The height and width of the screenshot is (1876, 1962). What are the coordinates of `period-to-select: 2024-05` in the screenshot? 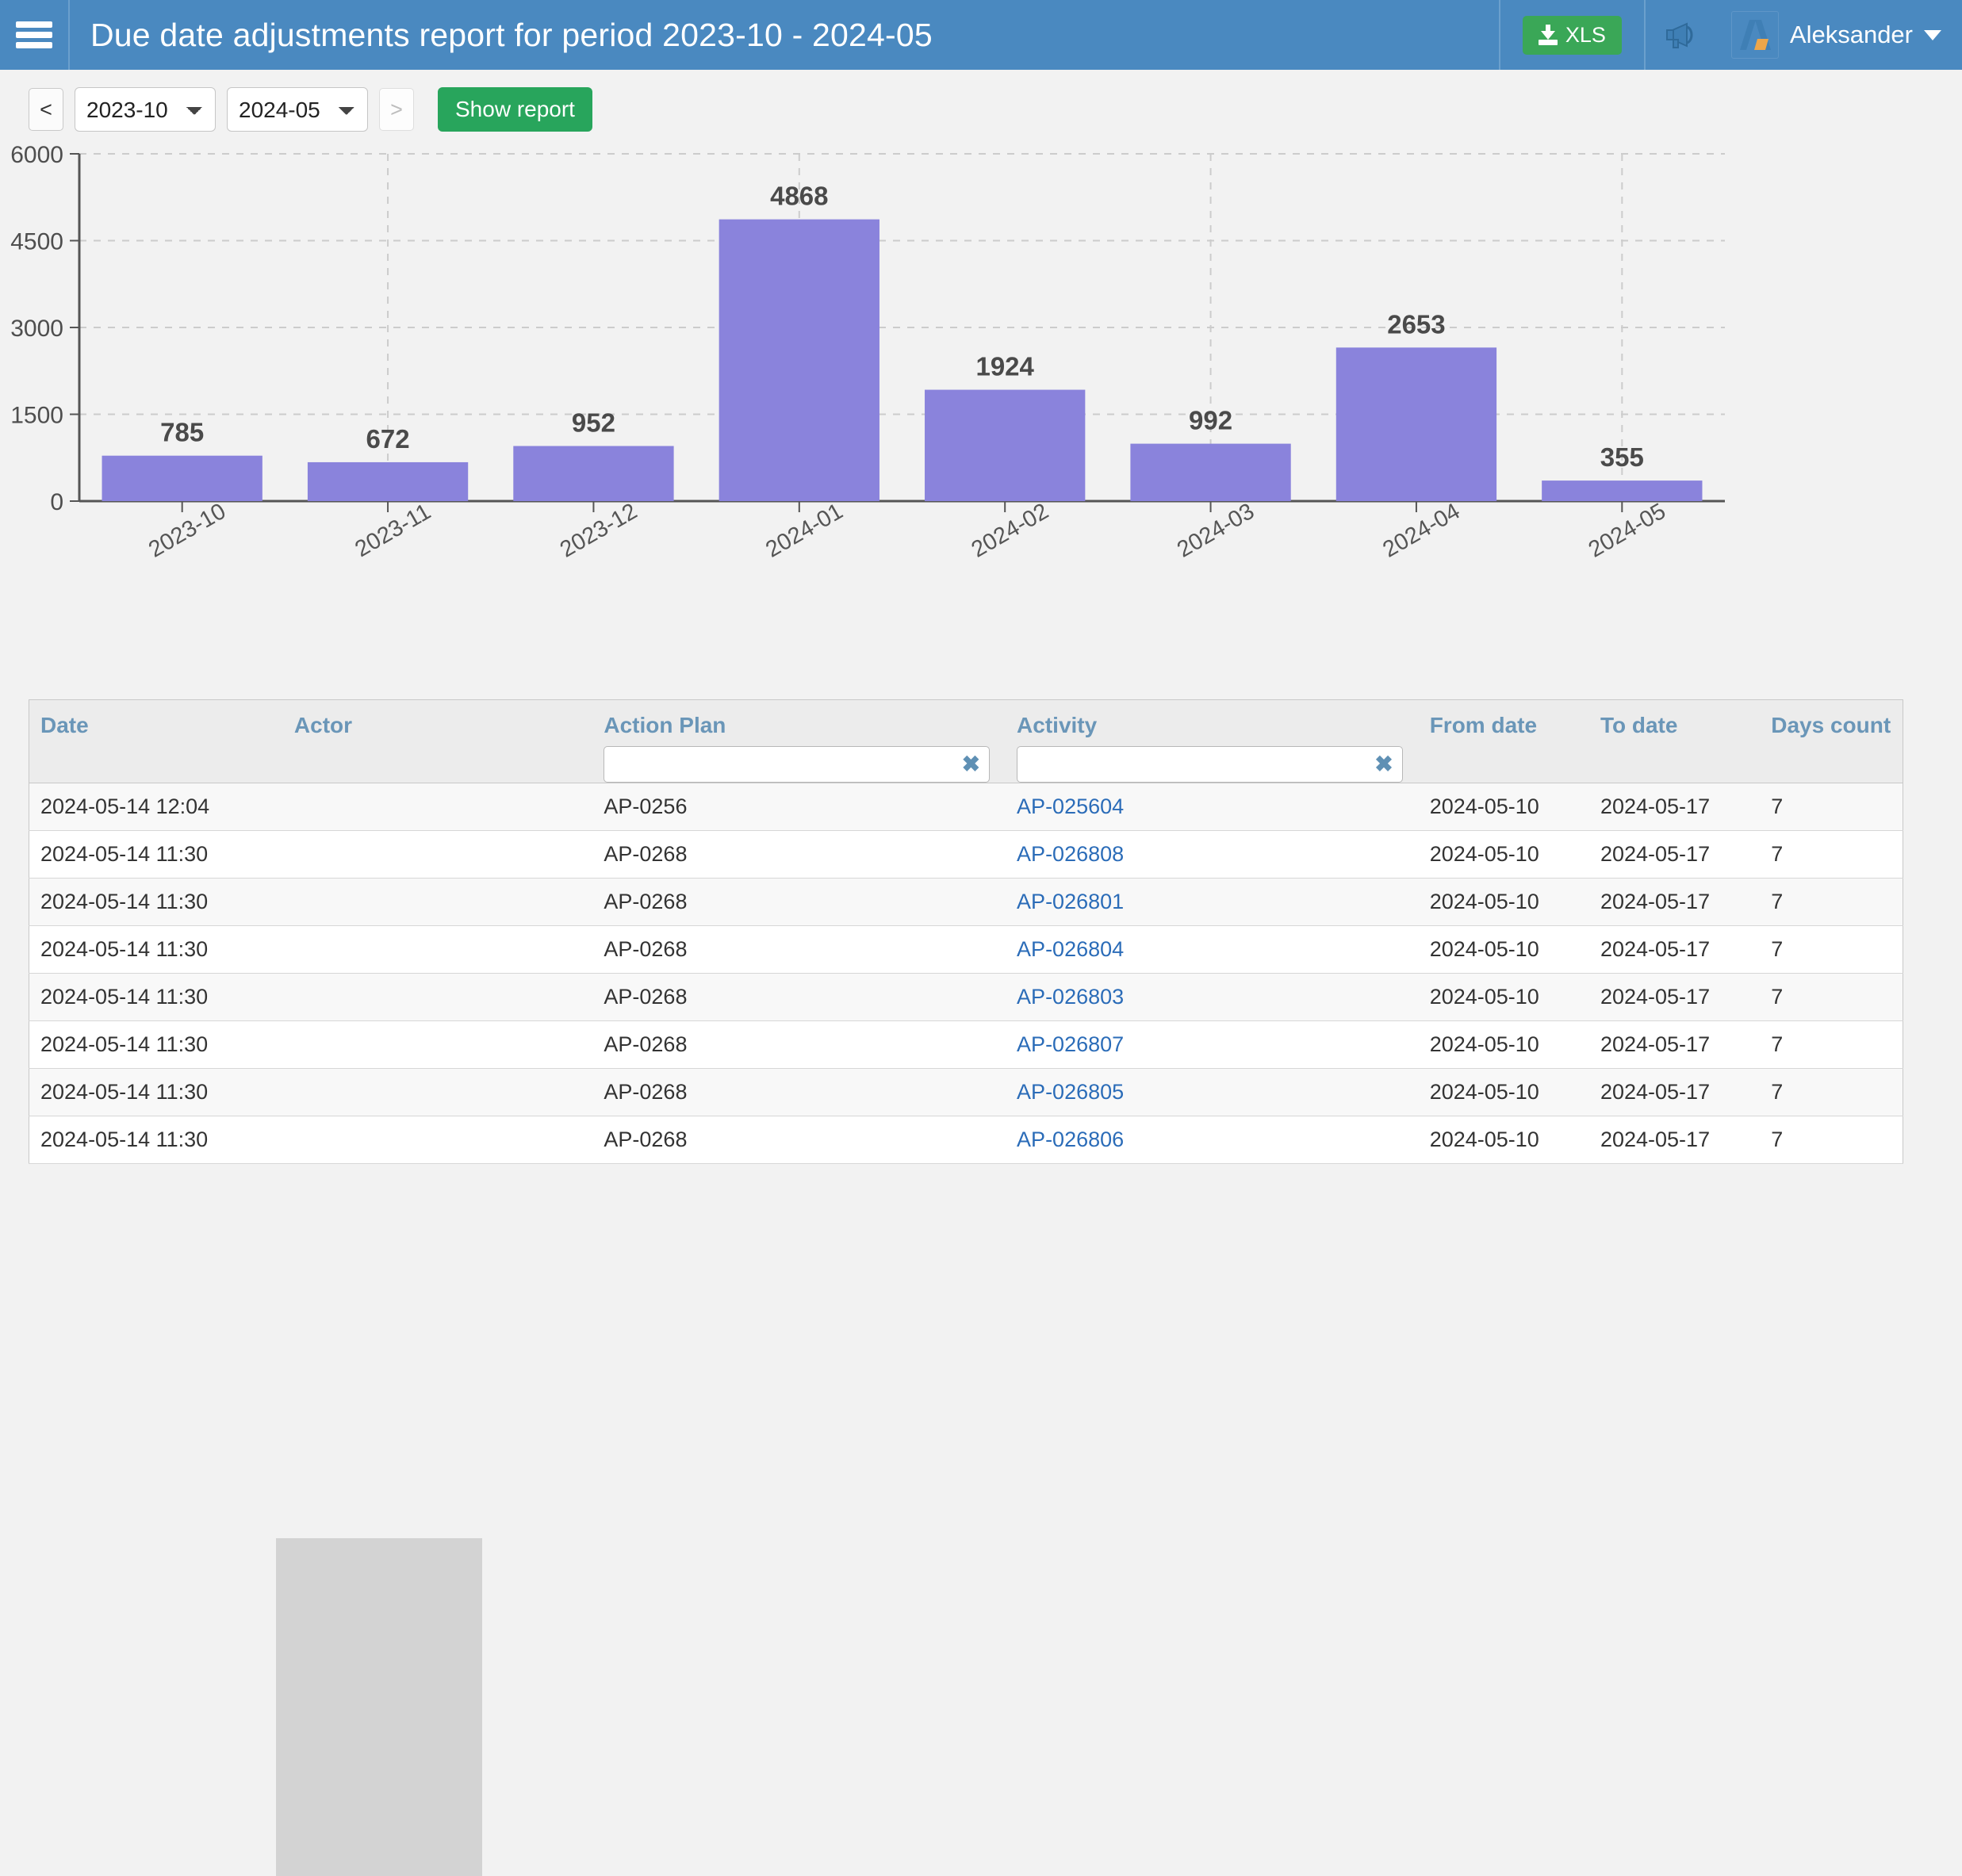 It's located at (297, 109).